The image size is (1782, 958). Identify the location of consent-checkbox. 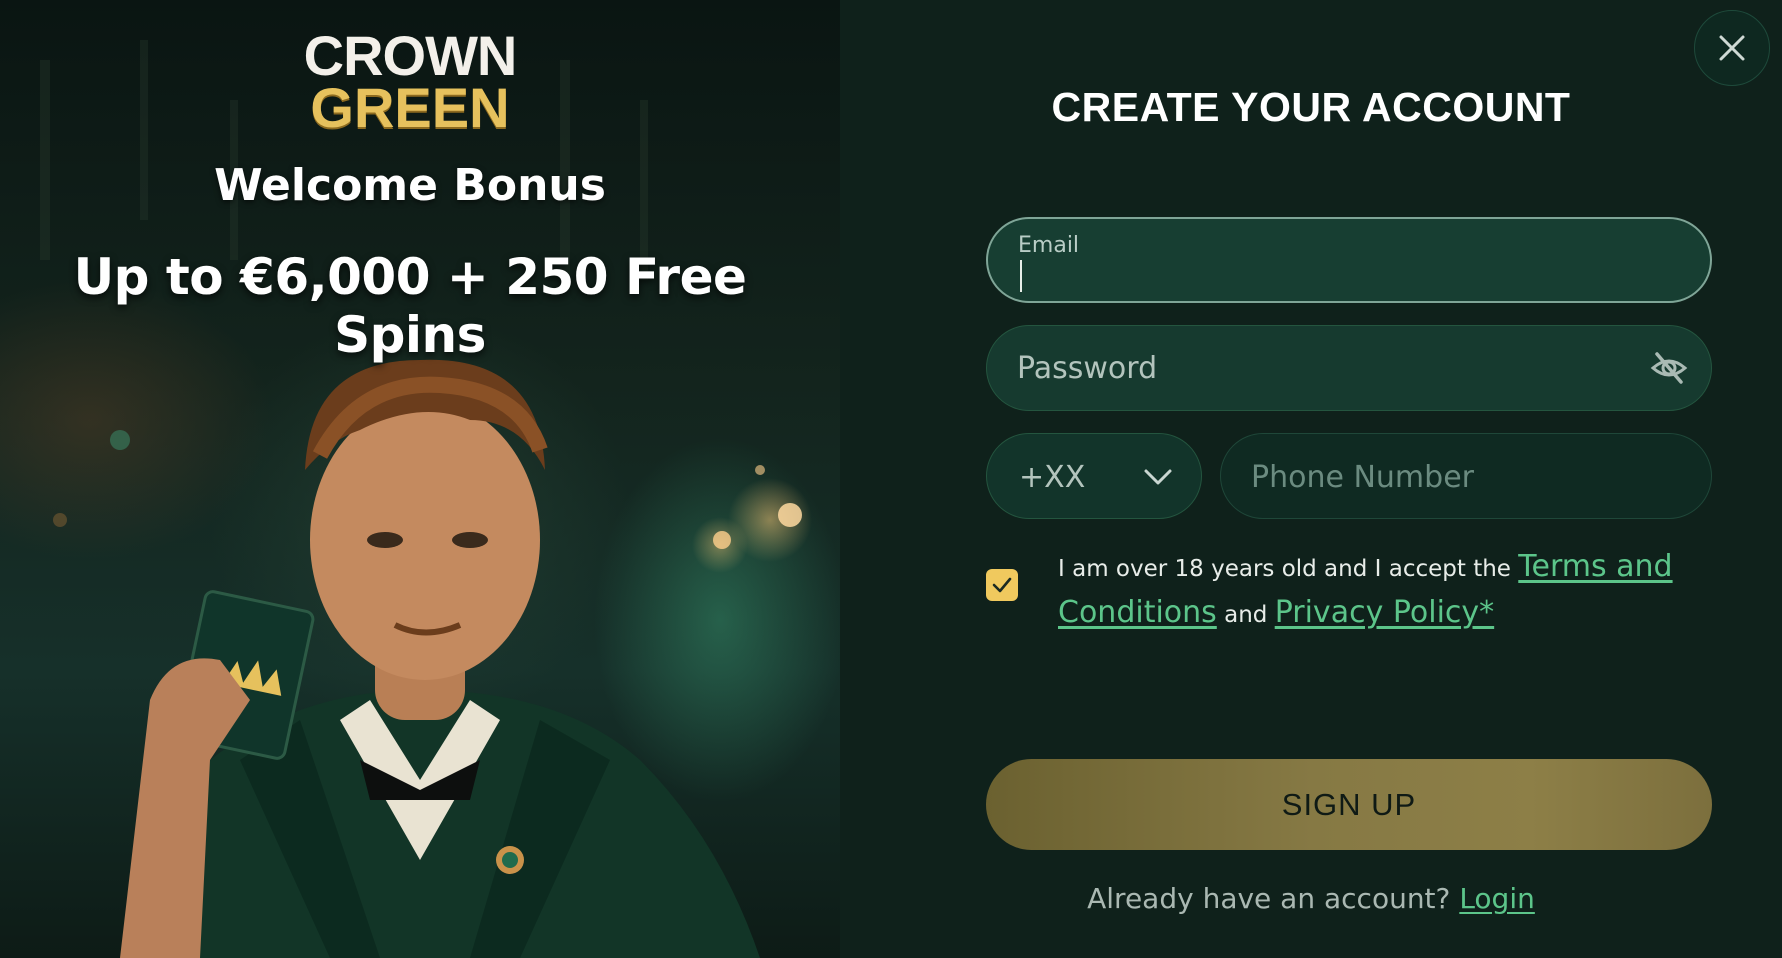
(1002, 585).